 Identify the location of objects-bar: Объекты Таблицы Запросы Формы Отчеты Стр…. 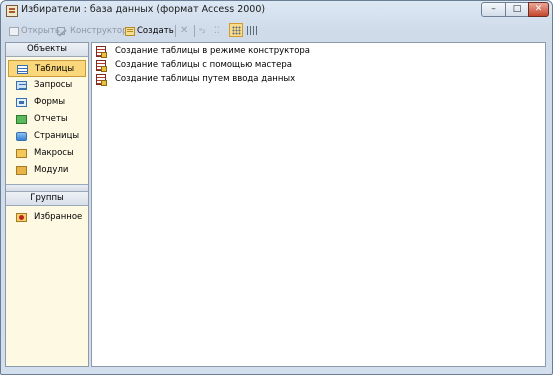
(47, 204).